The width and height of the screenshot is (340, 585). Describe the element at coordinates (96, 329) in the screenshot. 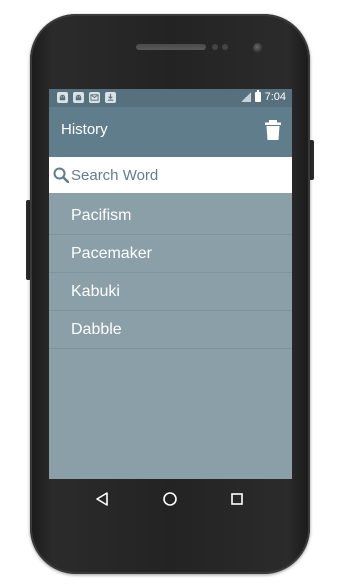

I see `list-item-label: Dabble` at that location.